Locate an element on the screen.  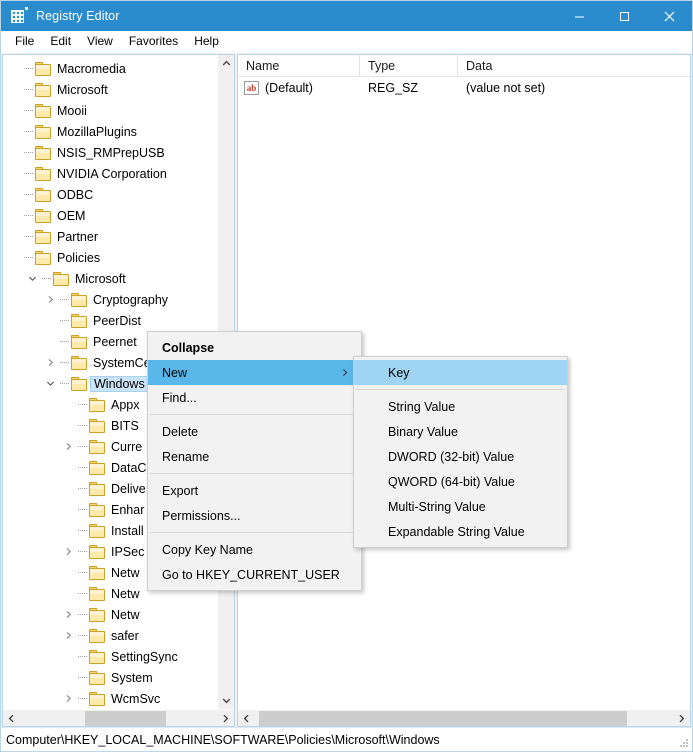
tree-item-partner: Partner is located at coordinates (110, 236).